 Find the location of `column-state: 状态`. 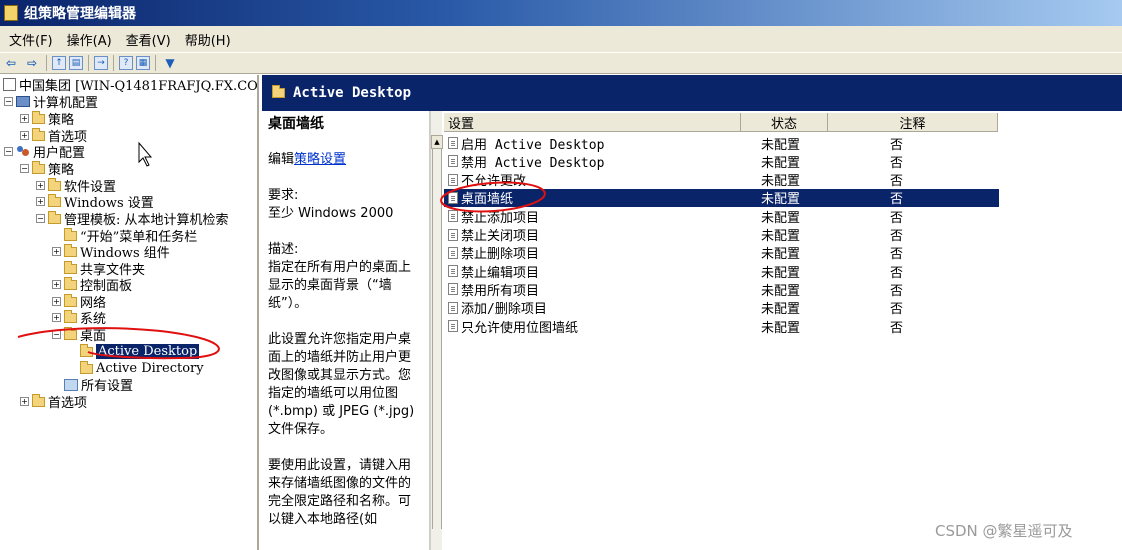

column-state: 状态 is located at coordinates (784, 122).